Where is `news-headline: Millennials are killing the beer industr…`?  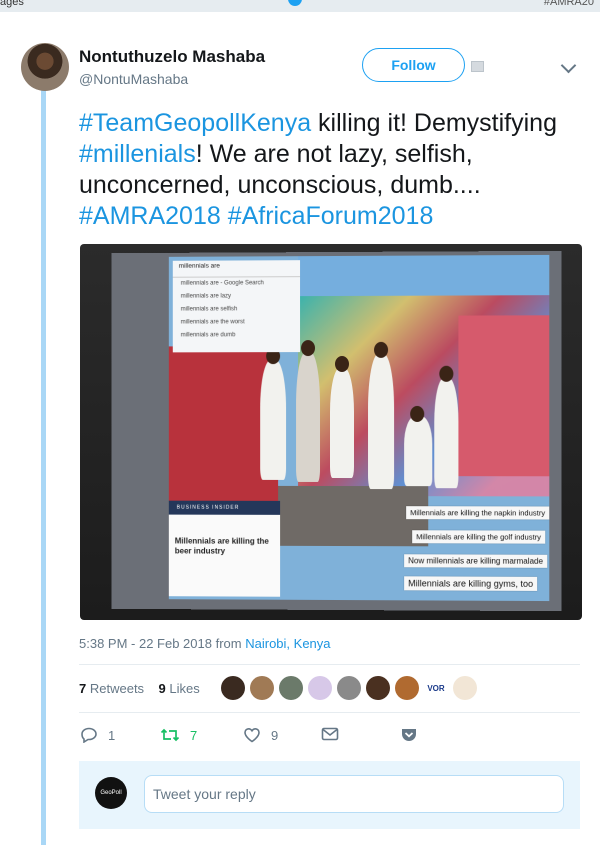
news-headline: Millennials are killing the beer industr… is located at coordinates (224, 536).